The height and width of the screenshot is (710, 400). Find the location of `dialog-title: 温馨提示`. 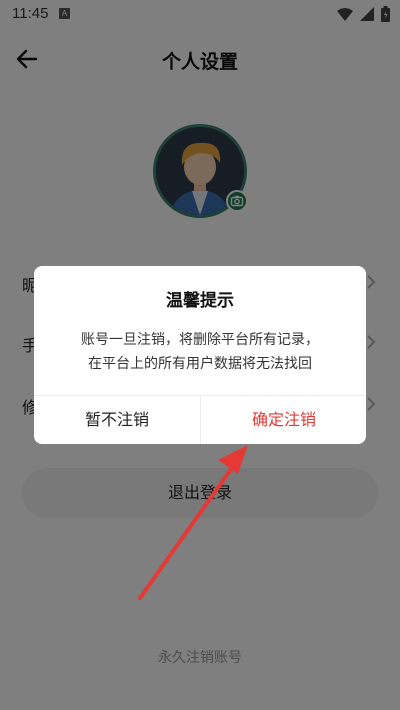

dialog-title: 温馨提示 is located at coordinates (200, 301).